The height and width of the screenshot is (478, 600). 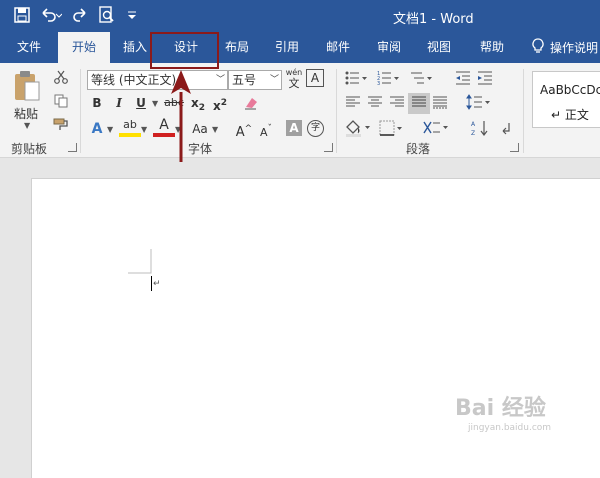 What do you see at coordinates (61, 78) in the screenshot?
I see `cut-icon` at bounding box center [61, 78].